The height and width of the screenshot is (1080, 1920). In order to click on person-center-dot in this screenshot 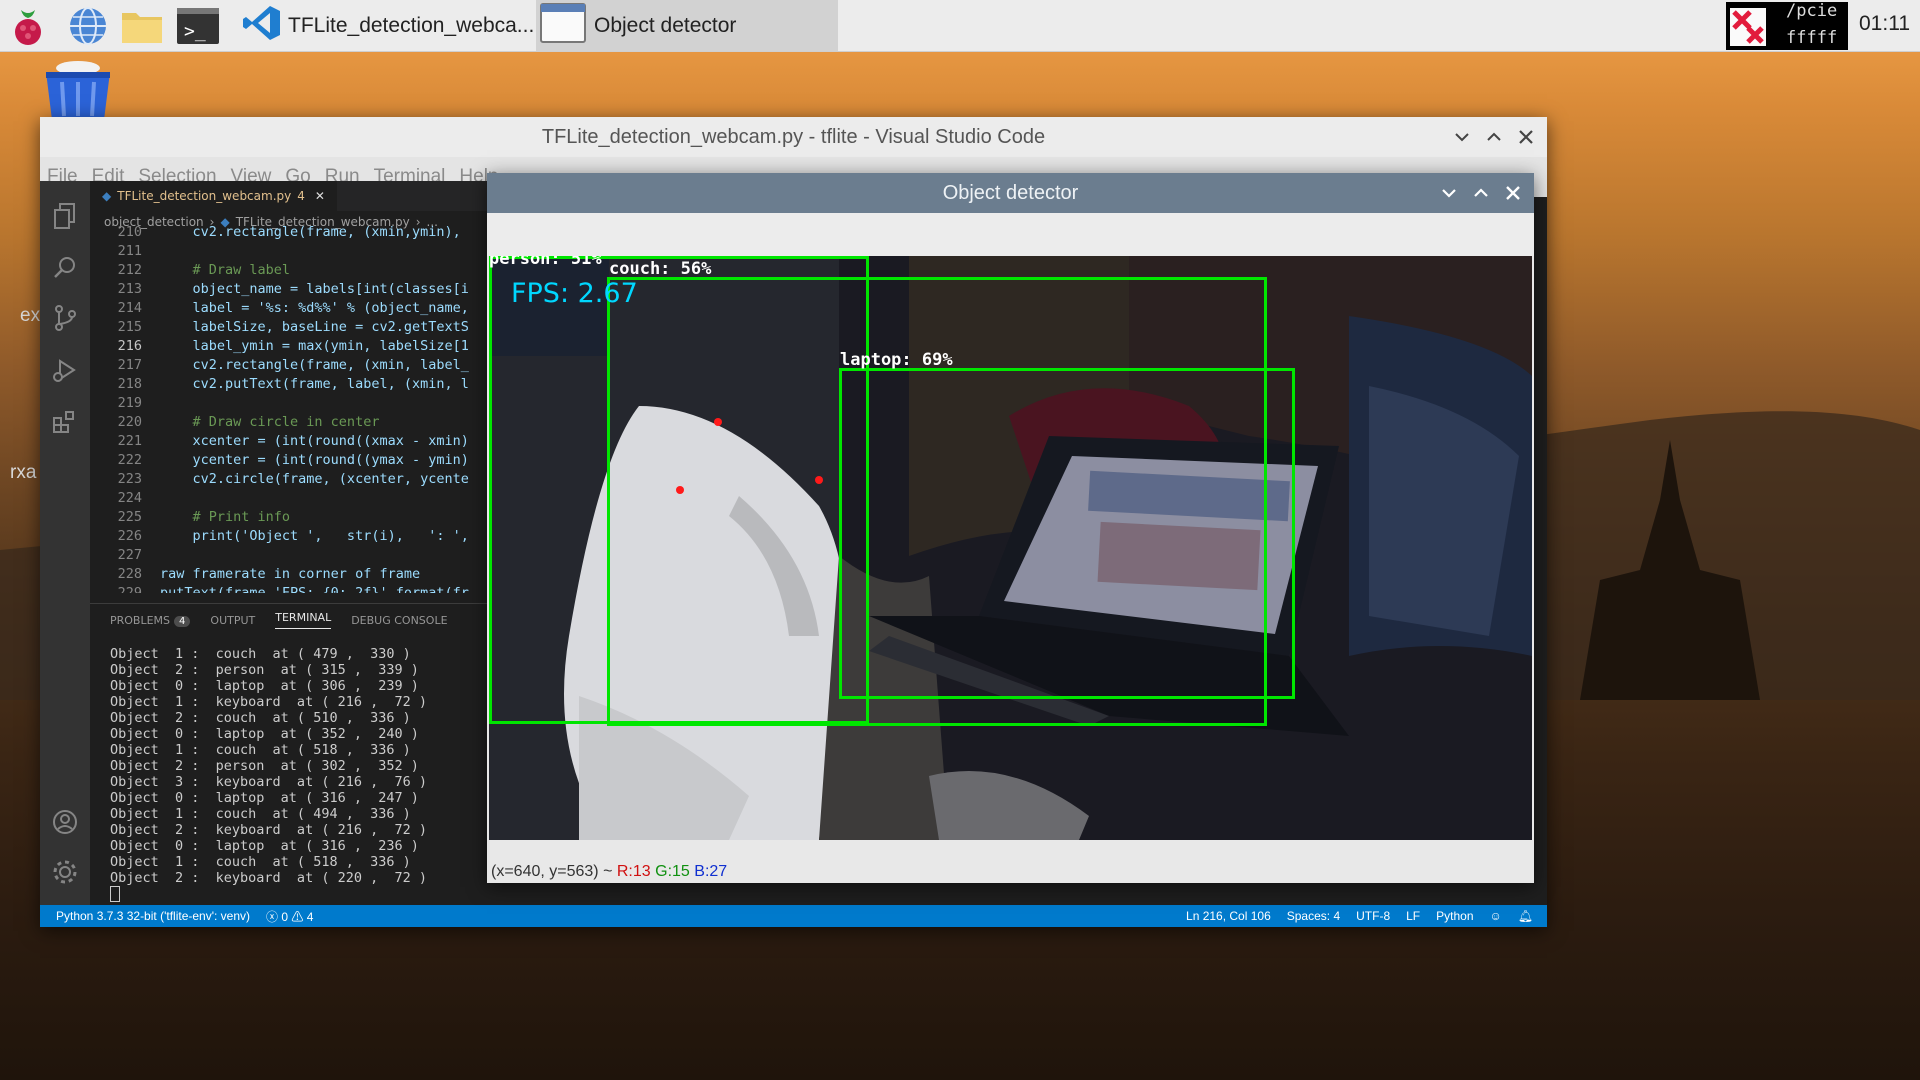, I will do `click(718, 422)`.